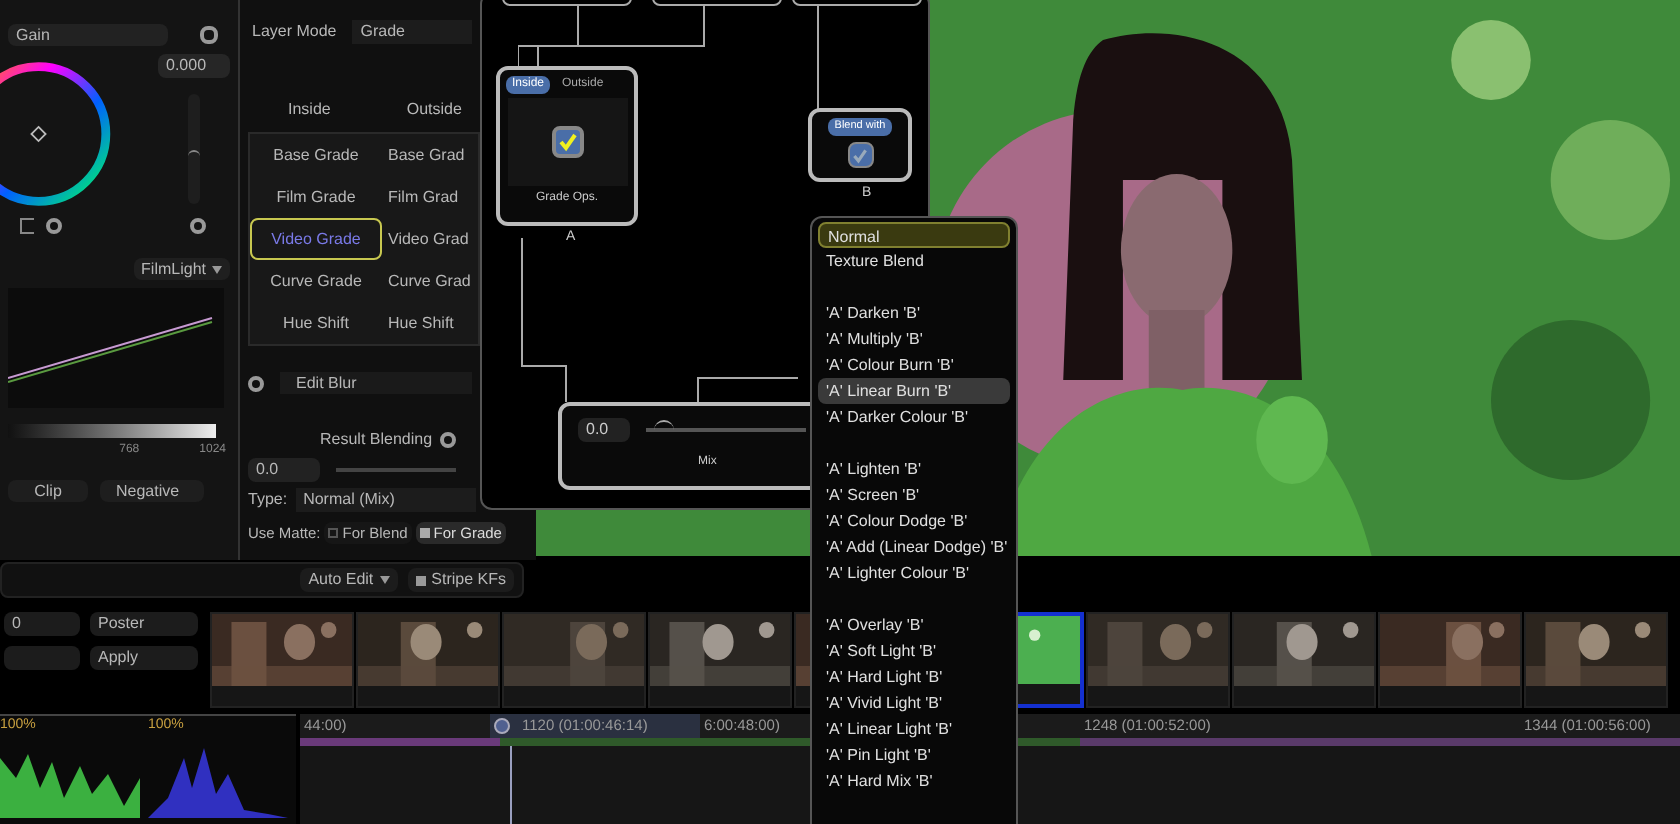  Describe the element at coordinates (42, 658) in the screenshot. I see `dropdown-field` at that location.